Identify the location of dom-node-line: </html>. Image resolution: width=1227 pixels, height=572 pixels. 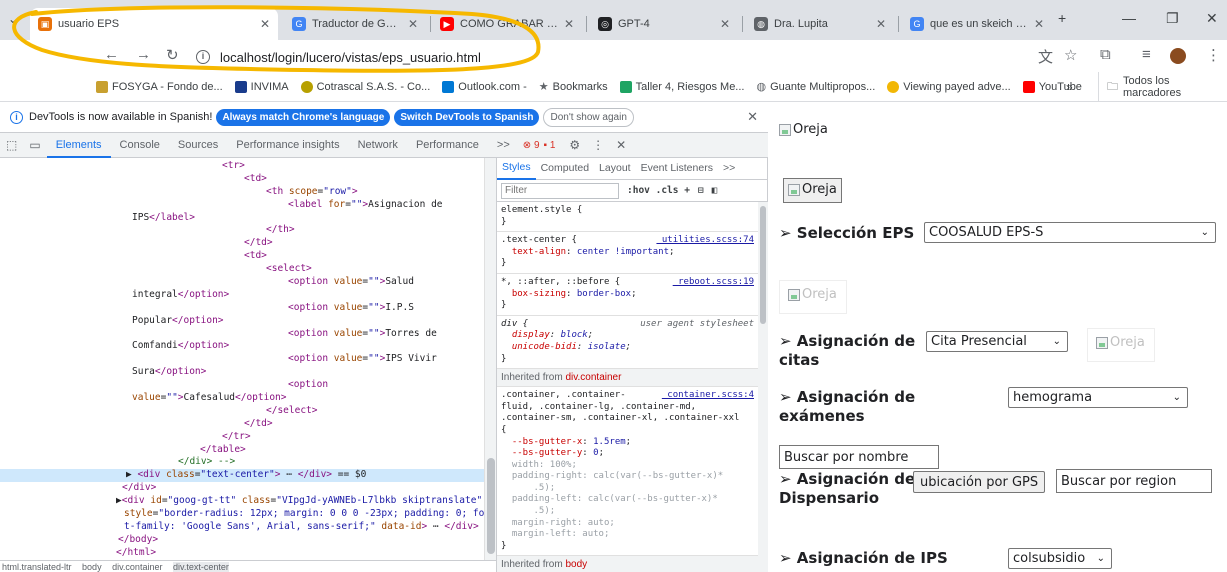
(242, 553).